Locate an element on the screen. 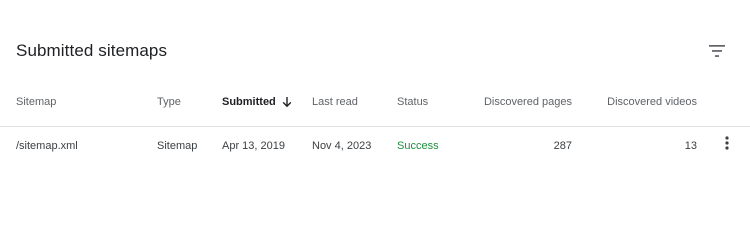  more-vert-icon is located at coordinates (727, 145).